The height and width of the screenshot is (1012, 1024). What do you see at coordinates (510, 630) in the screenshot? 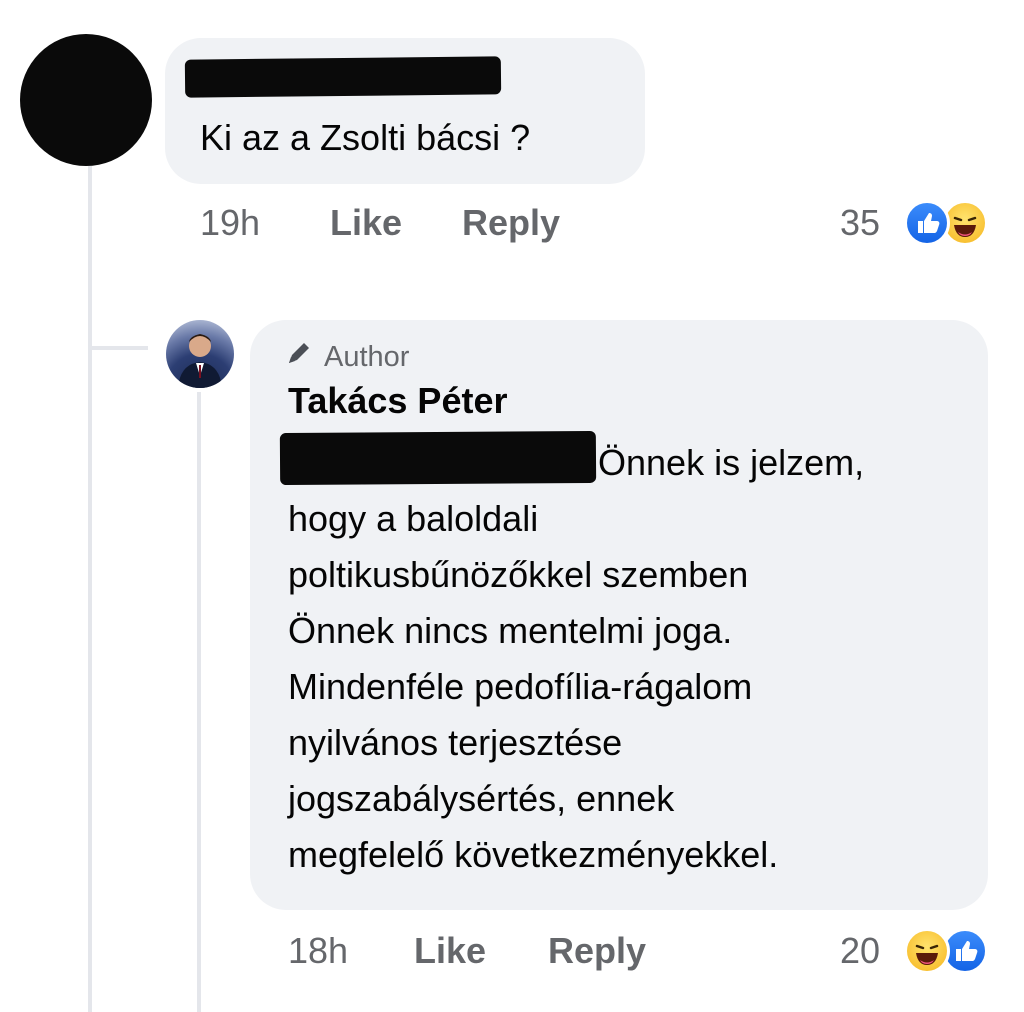
I see `reply-text-line: Önnek nincs mentelmi joga.` at bounding box center [510, 630].